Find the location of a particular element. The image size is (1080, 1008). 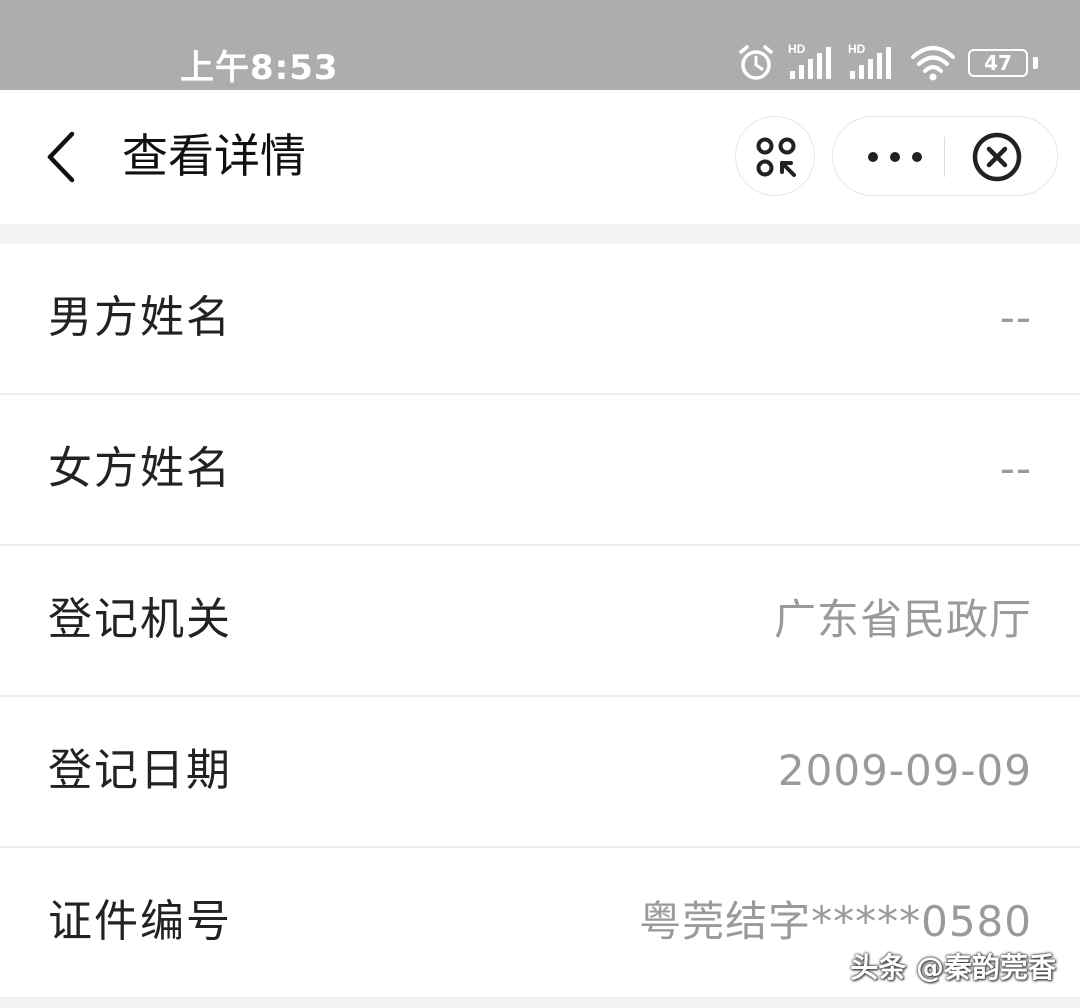

menu-capsule is located at coordinates (945, 156).